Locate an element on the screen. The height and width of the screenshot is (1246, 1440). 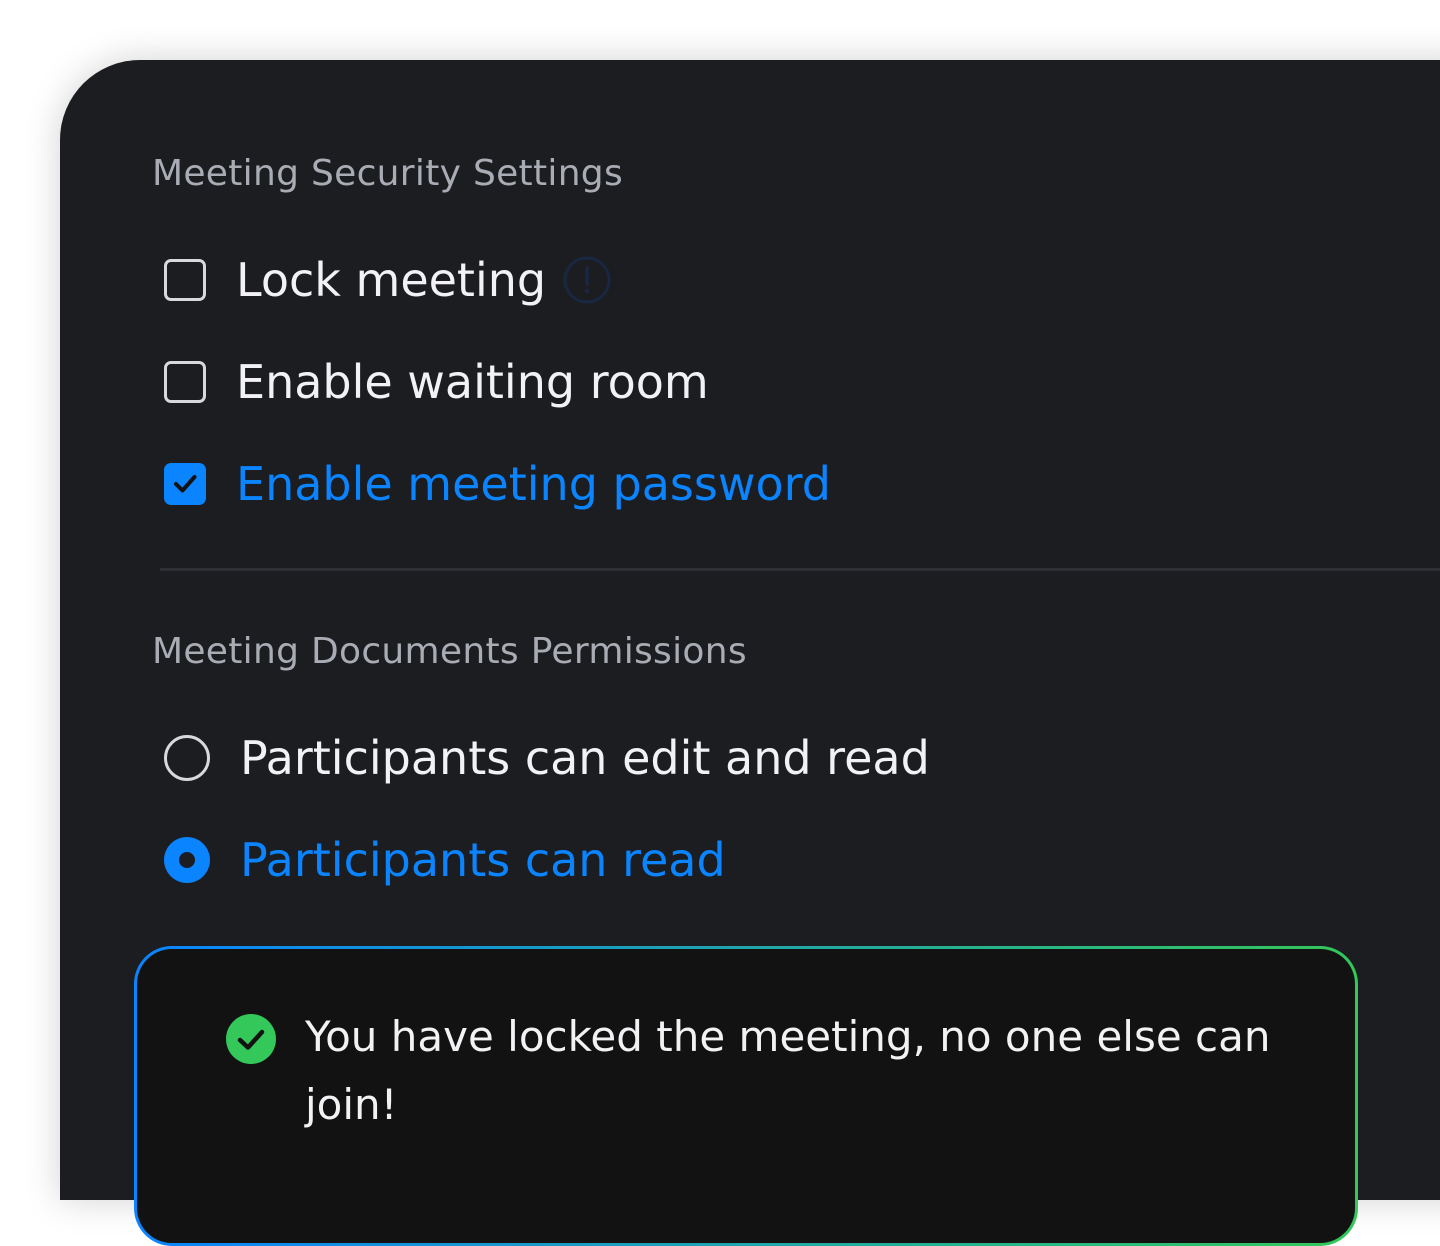
meeting-password-checkbox is located at coordinates (185, 484).